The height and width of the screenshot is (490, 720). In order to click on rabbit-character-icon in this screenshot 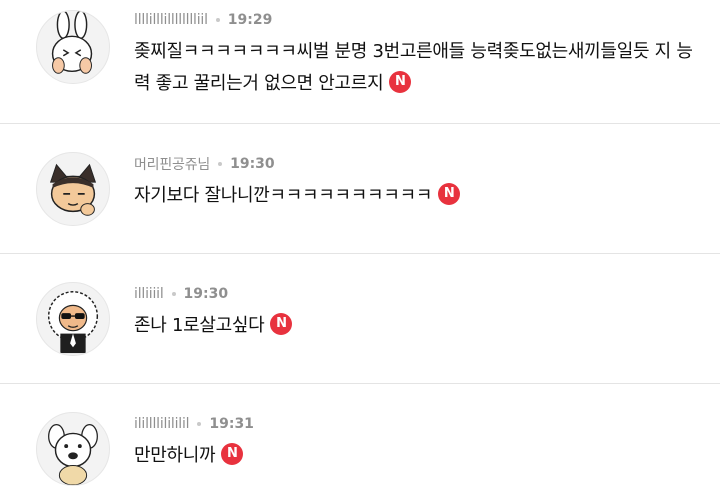, I will do `click(73, 47)`.